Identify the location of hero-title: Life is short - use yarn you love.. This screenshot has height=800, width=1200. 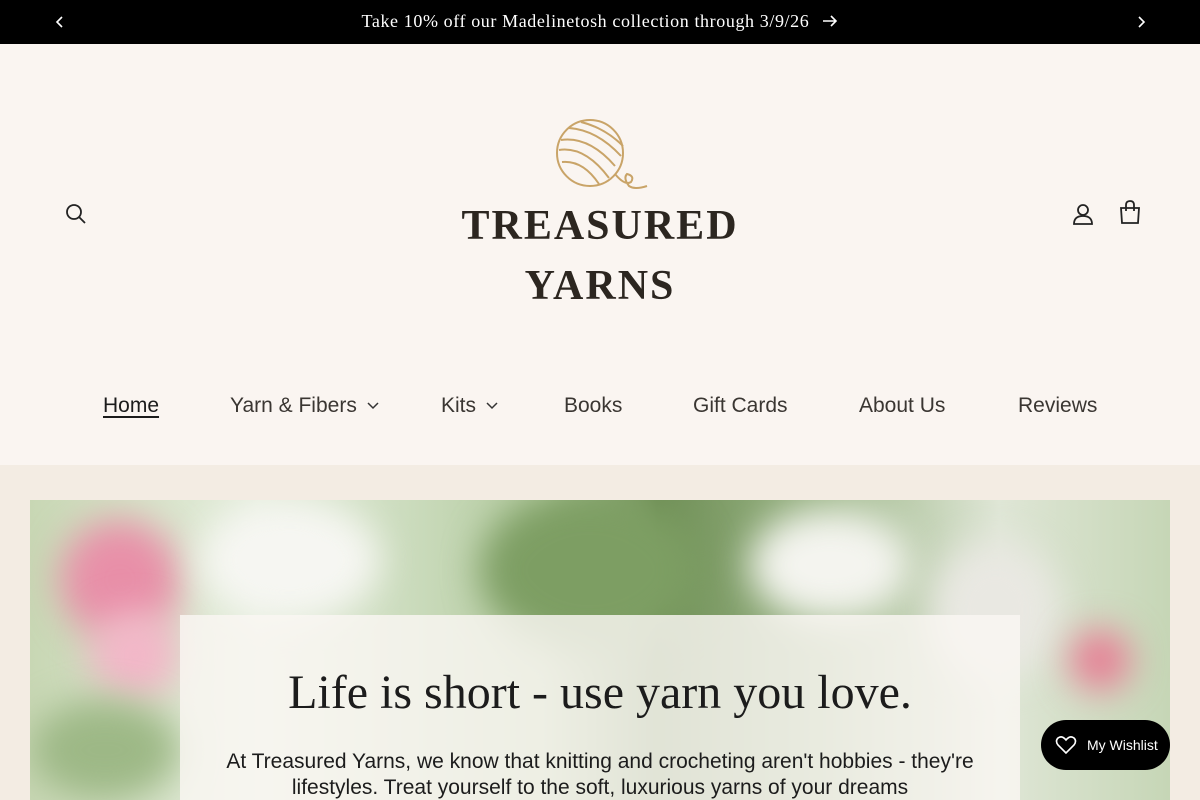
(600, 692).